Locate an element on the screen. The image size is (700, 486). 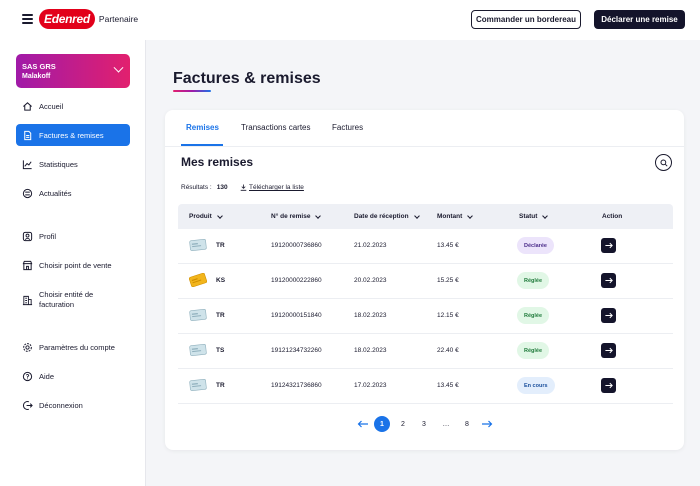
column-action: Action is located at coordinates (612, 216).